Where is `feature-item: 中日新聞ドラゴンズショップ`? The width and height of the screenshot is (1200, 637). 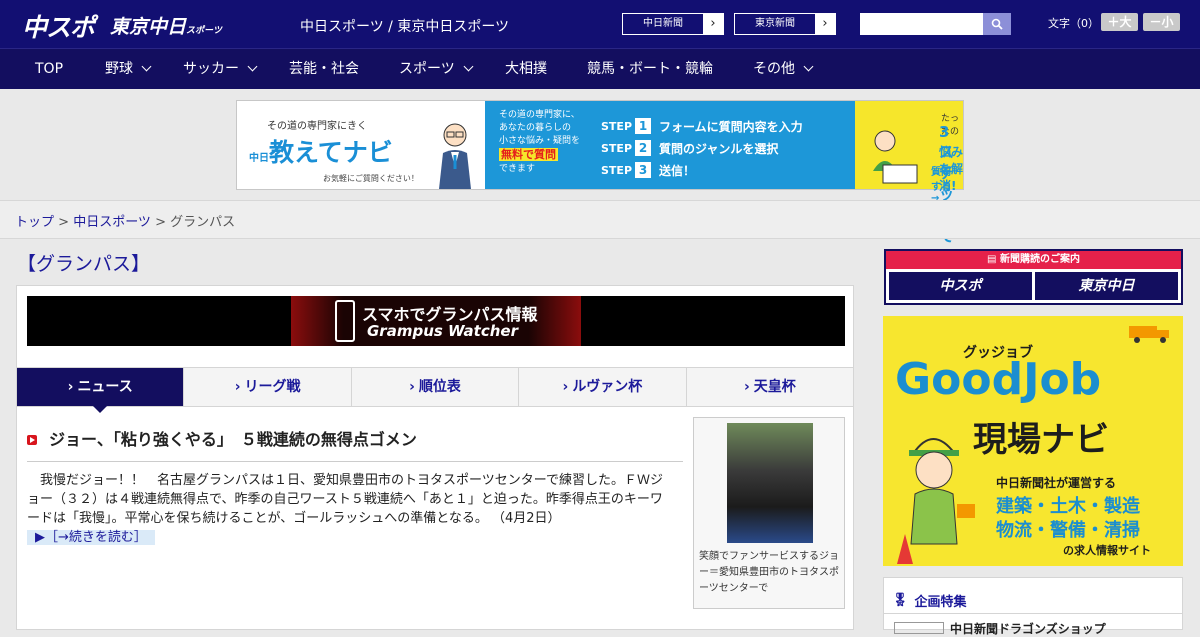 feature-item: 中日新聞ドラゴンズショップ is located at coordinates (1033, 625).